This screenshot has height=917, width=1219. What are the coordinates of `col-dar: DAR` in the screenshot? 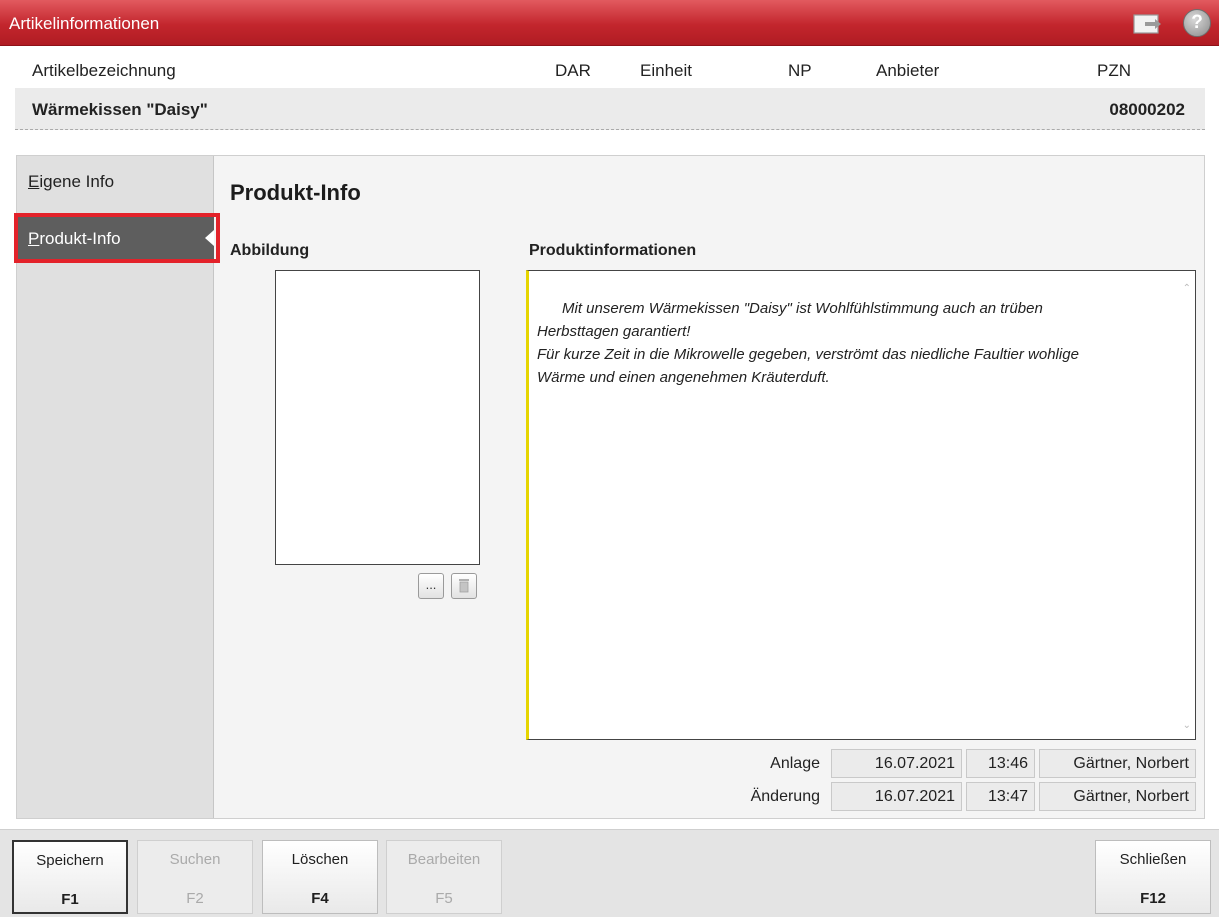 It's located at (573, 70).